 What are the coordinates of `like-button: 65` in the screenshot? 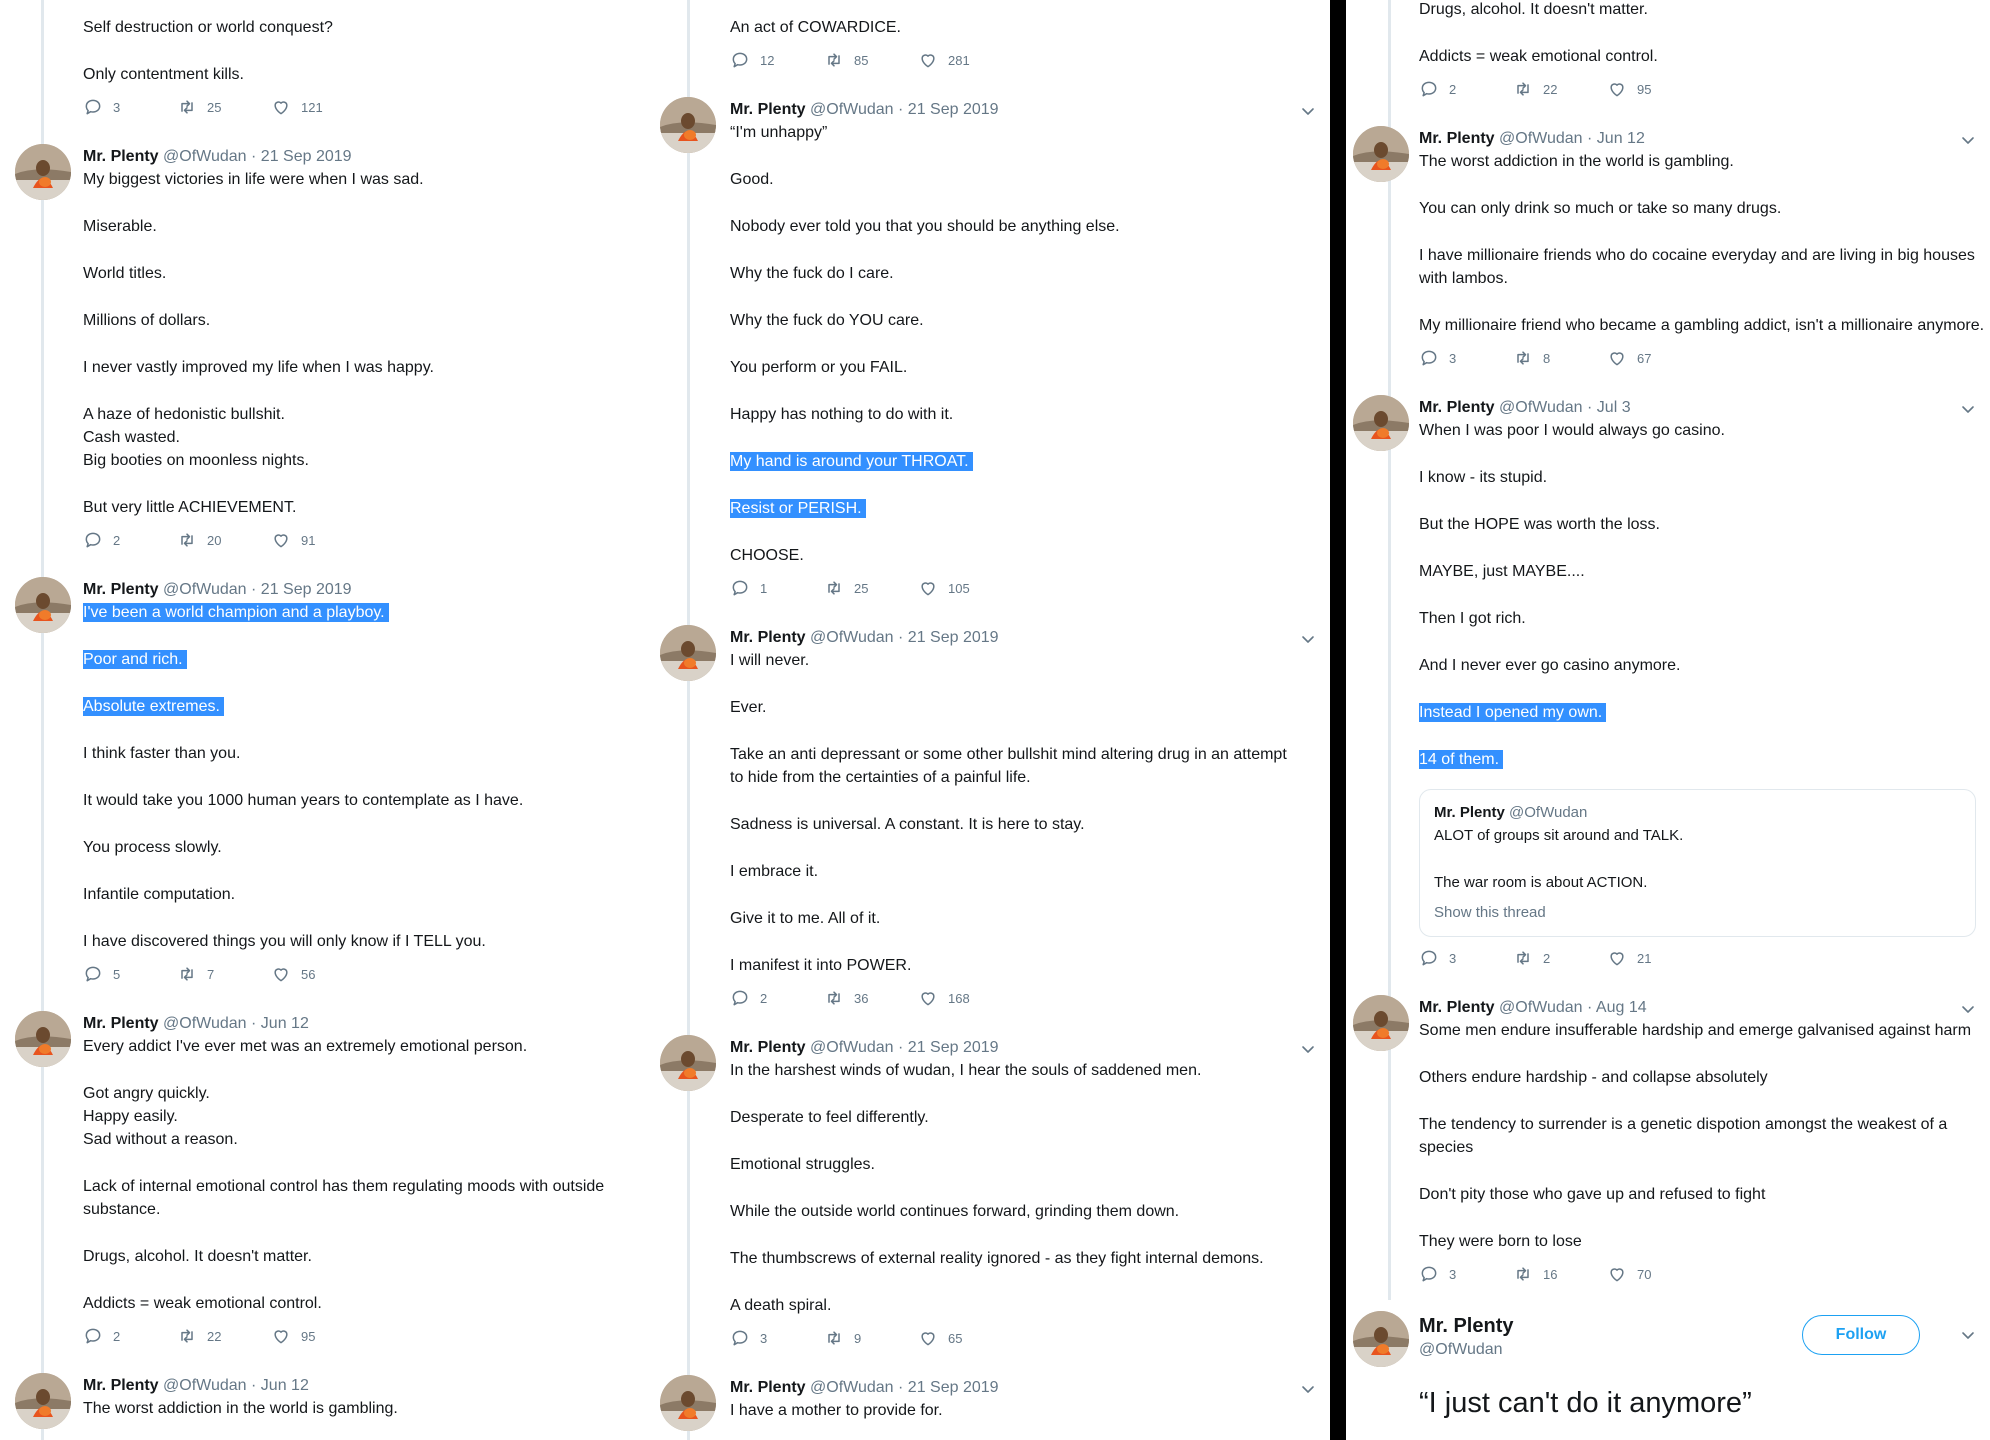 It's located at (965, 1338).